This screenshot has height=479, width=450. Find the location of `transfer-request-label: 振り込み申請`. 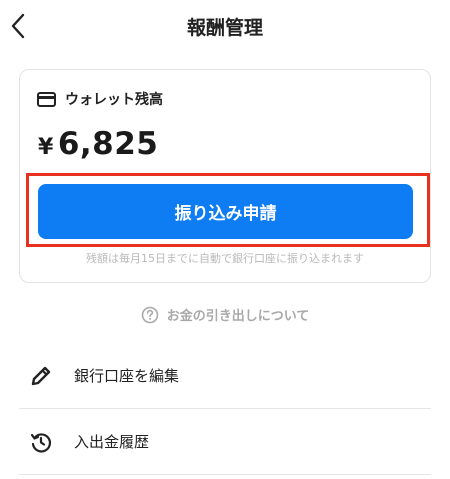

transfer-request-label: 振り込み申請 is located at coordinates (225, 214).